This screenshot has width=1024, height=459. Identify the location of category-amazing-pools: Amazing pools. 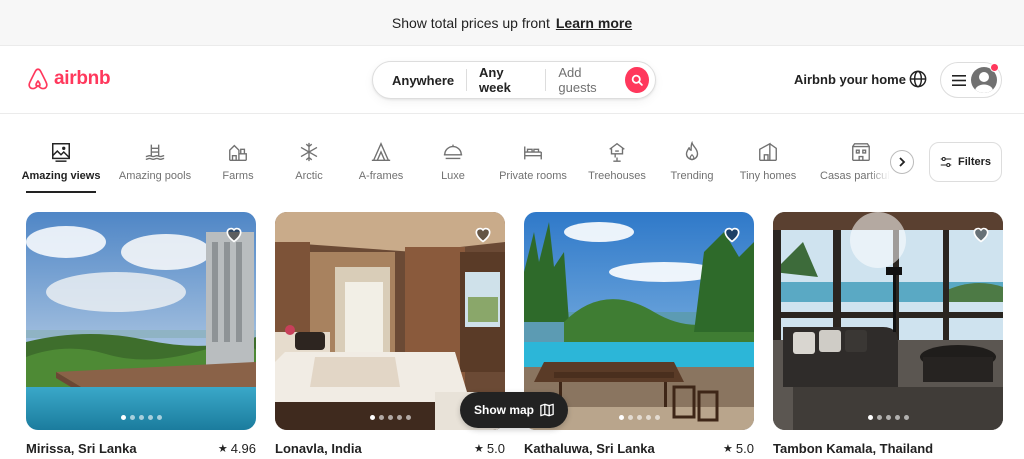
(155, 165).